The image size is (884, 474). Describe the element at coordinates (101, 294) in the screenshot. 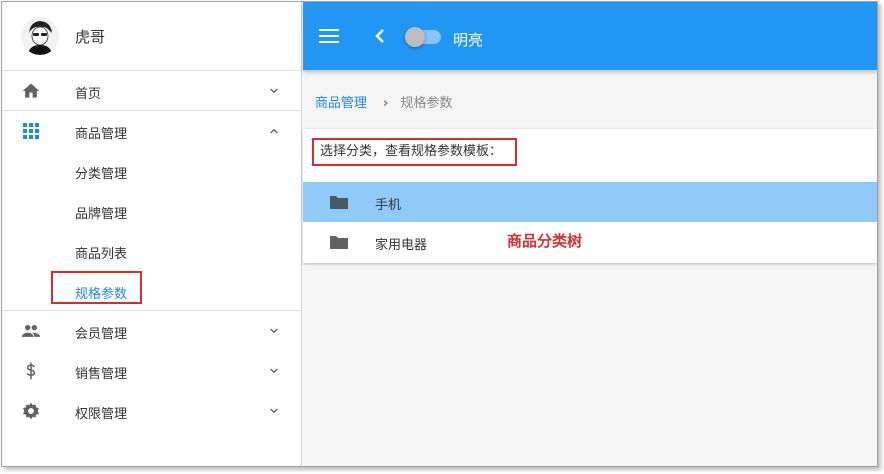

I see `sidebar-subitem-label: 规格参数` at that location.